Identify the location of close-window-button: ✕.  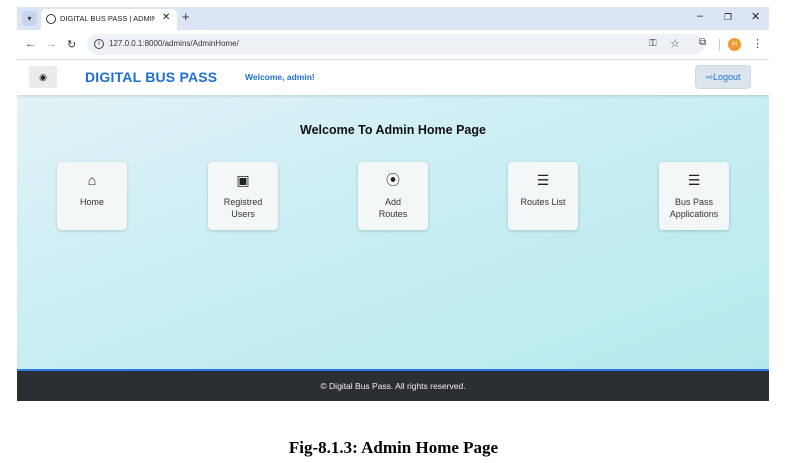
(755, 16).